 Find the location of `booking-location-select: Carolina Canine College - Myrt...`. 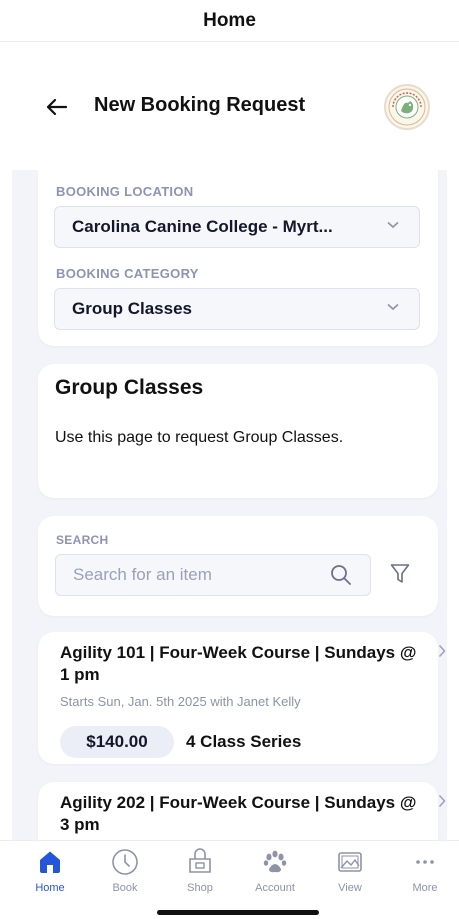

booking-location-select: Carolina Canine College - Myrt... is located at coordinates (237, 227).